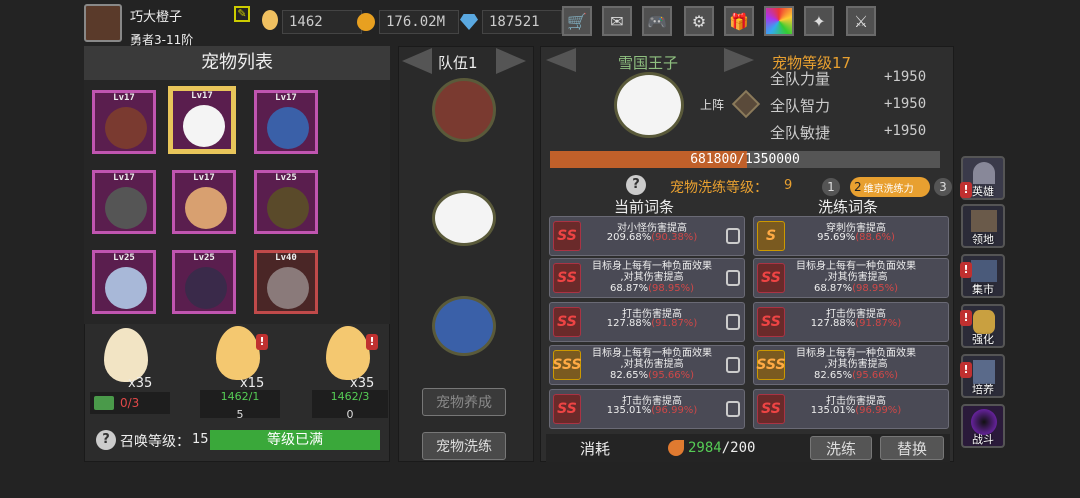 The width and height of the screenshot is (1080, 498). I want to click on stat-val-1: +1950, so click(905, 77).